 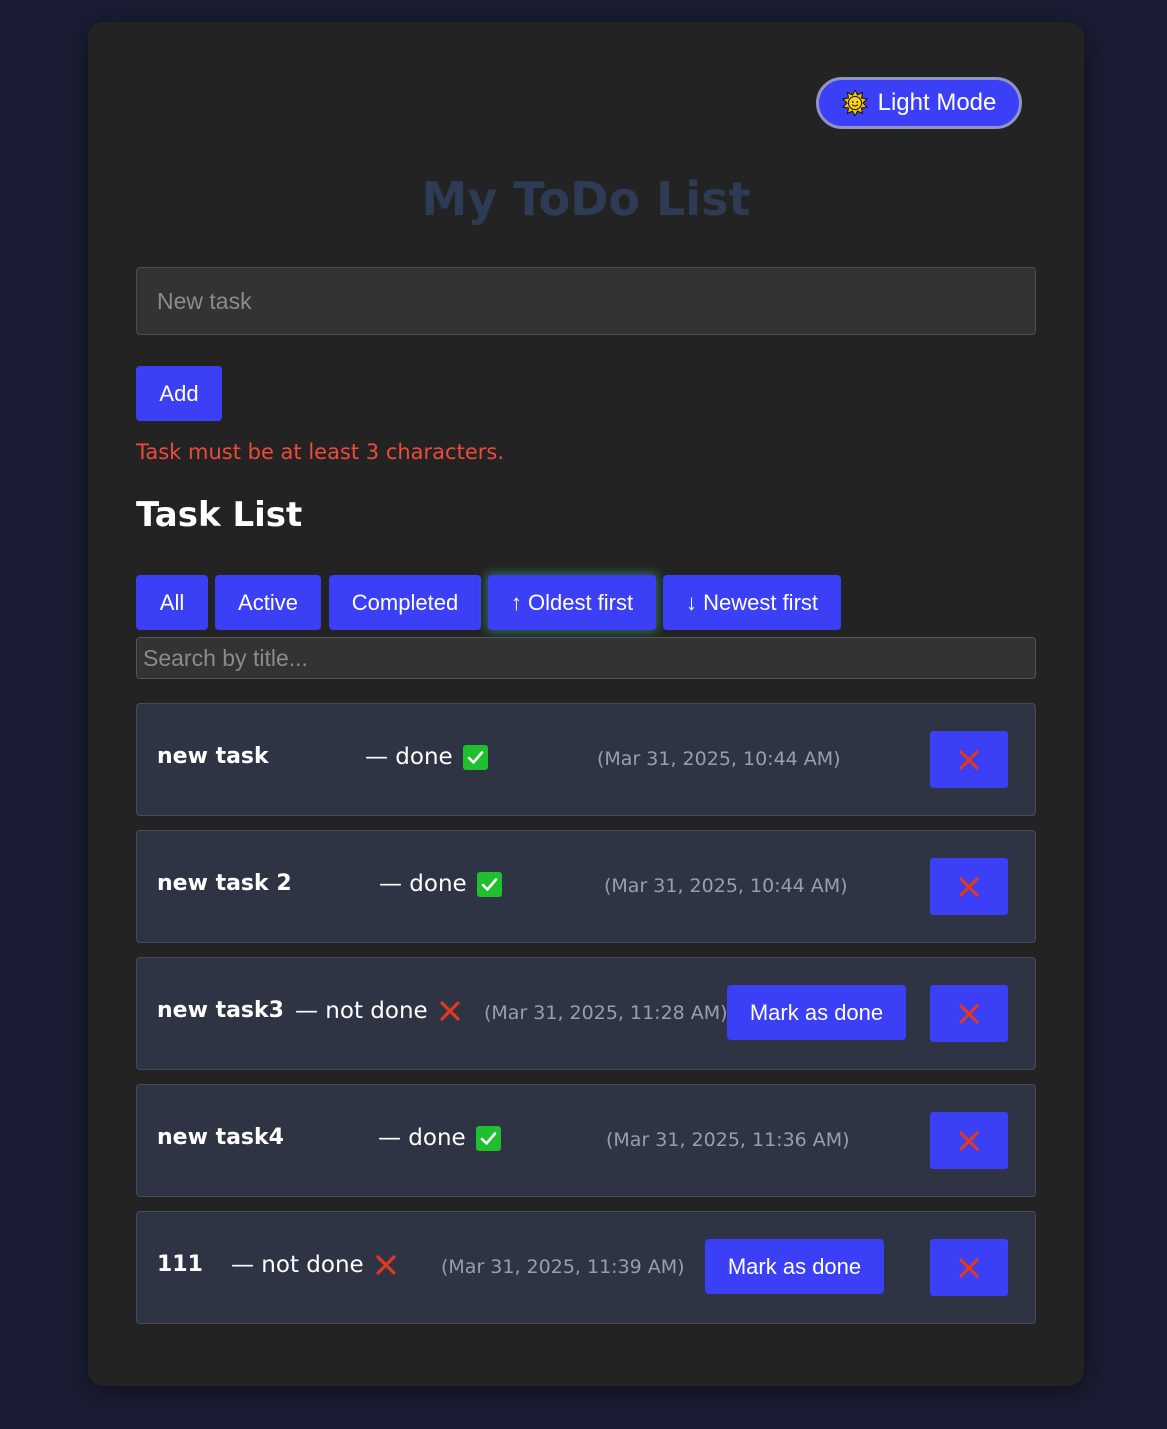 I want to click on task-title: new task3, so click(x=220, y=1010).